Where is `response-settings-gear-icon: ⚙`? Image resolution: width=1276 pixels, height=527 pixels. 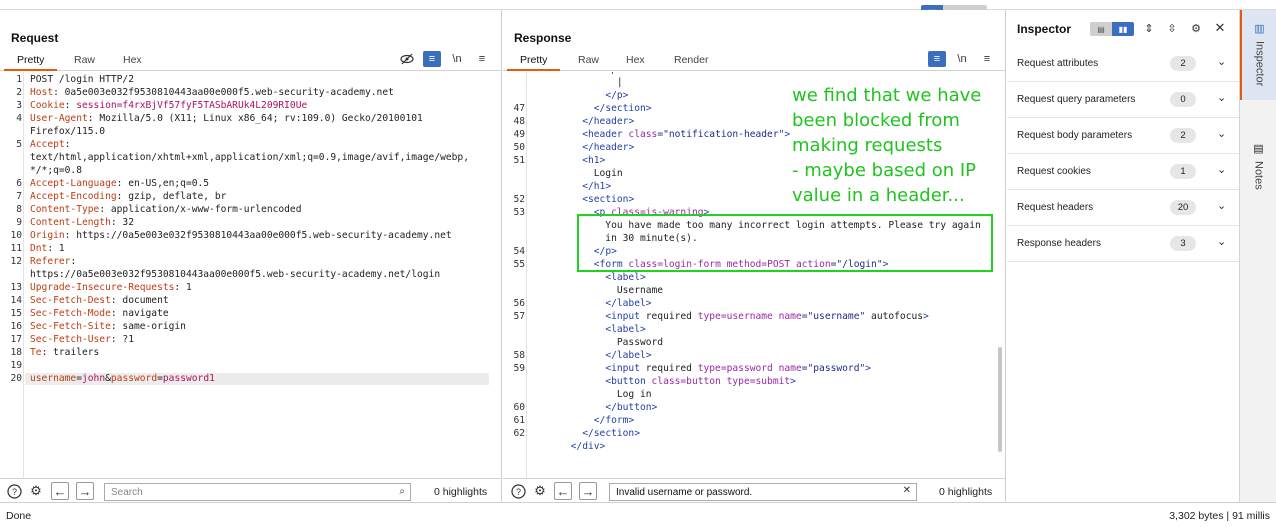
response-settings-gear-icon: ⚙ is located at coordinates (540, 491).